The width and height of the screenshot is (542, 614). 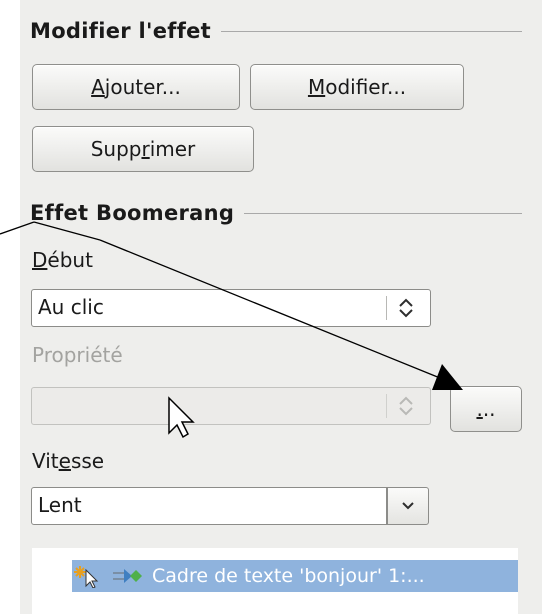 I want to click on effect-section-header: Effet Boomerang, so click(x=276, y=213).